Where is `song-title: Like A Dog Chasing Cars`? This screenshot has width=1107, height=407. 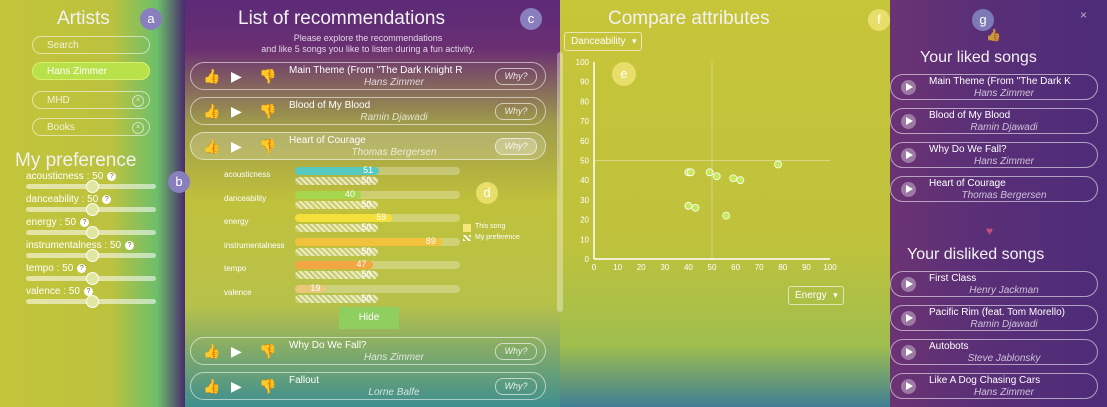 song-title: Like A Dog Chasing Cars is located at coordinates (985, 380).